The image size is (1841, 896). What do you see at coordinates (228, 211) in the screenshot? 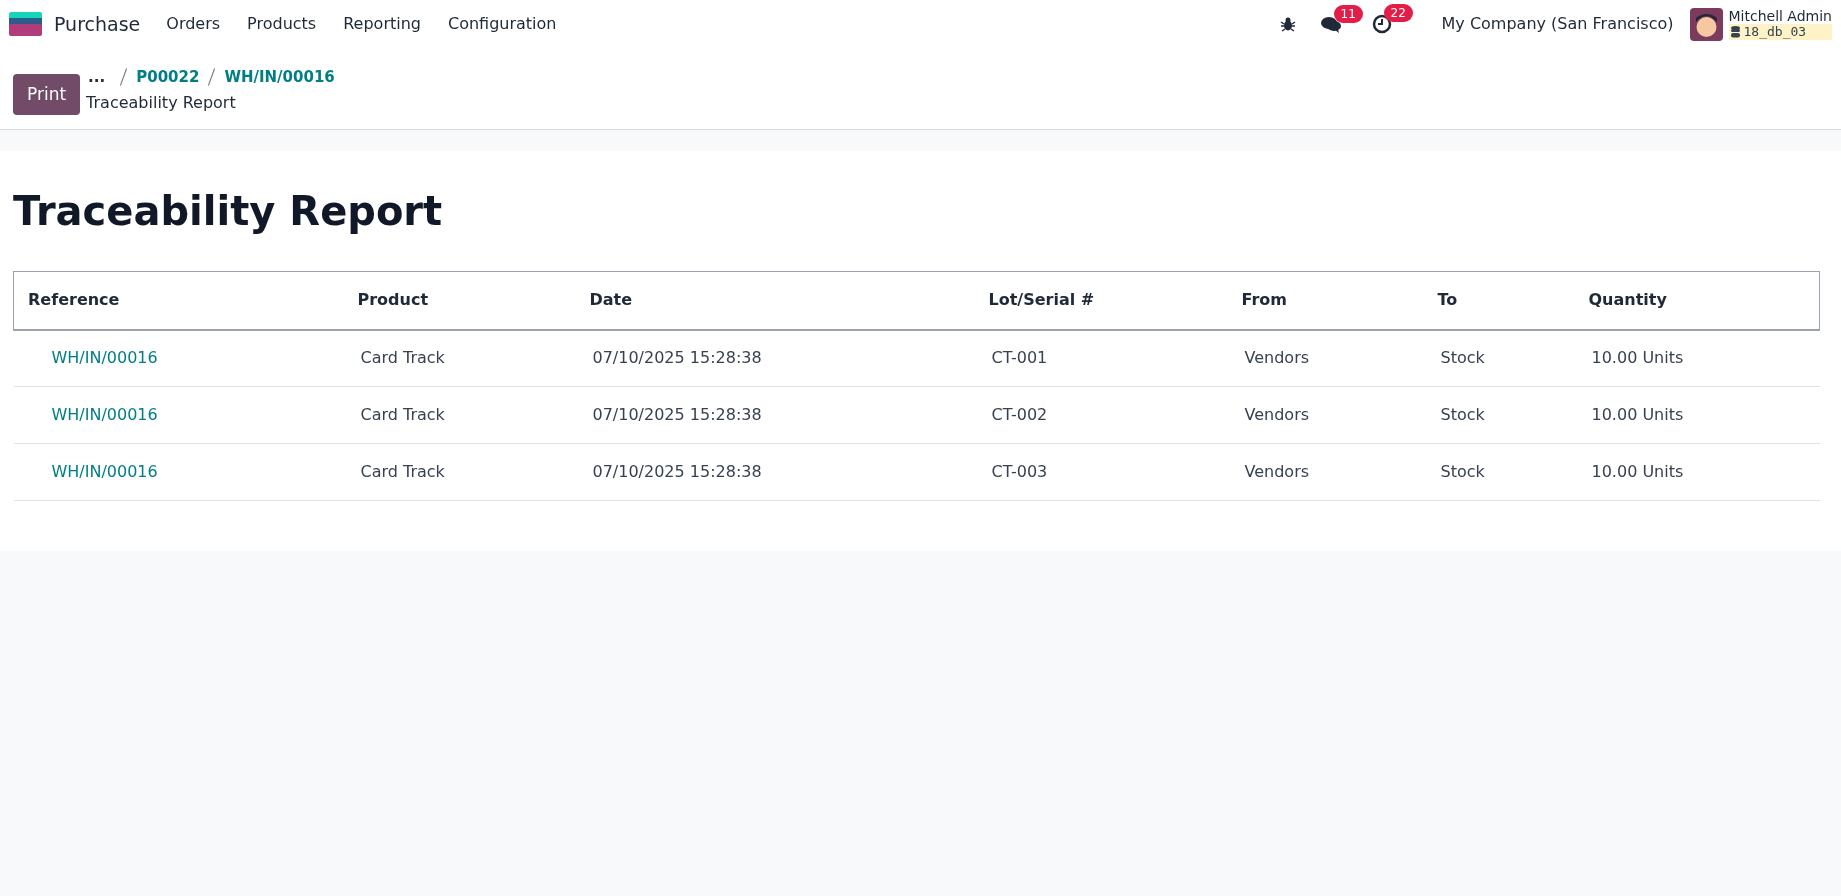
I see `report-title: Traceability Report` at bounding box center [228, 211].